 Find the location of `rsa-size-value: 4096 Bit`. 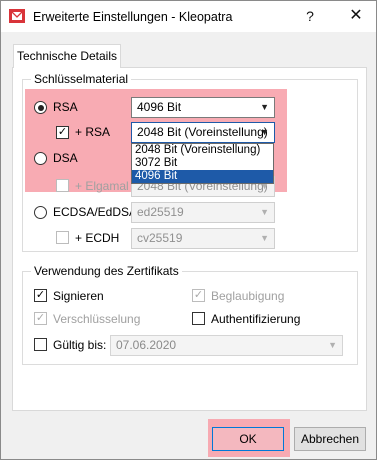

rsa-size-value: 4096 Bit is located at coordinates (159, 107).